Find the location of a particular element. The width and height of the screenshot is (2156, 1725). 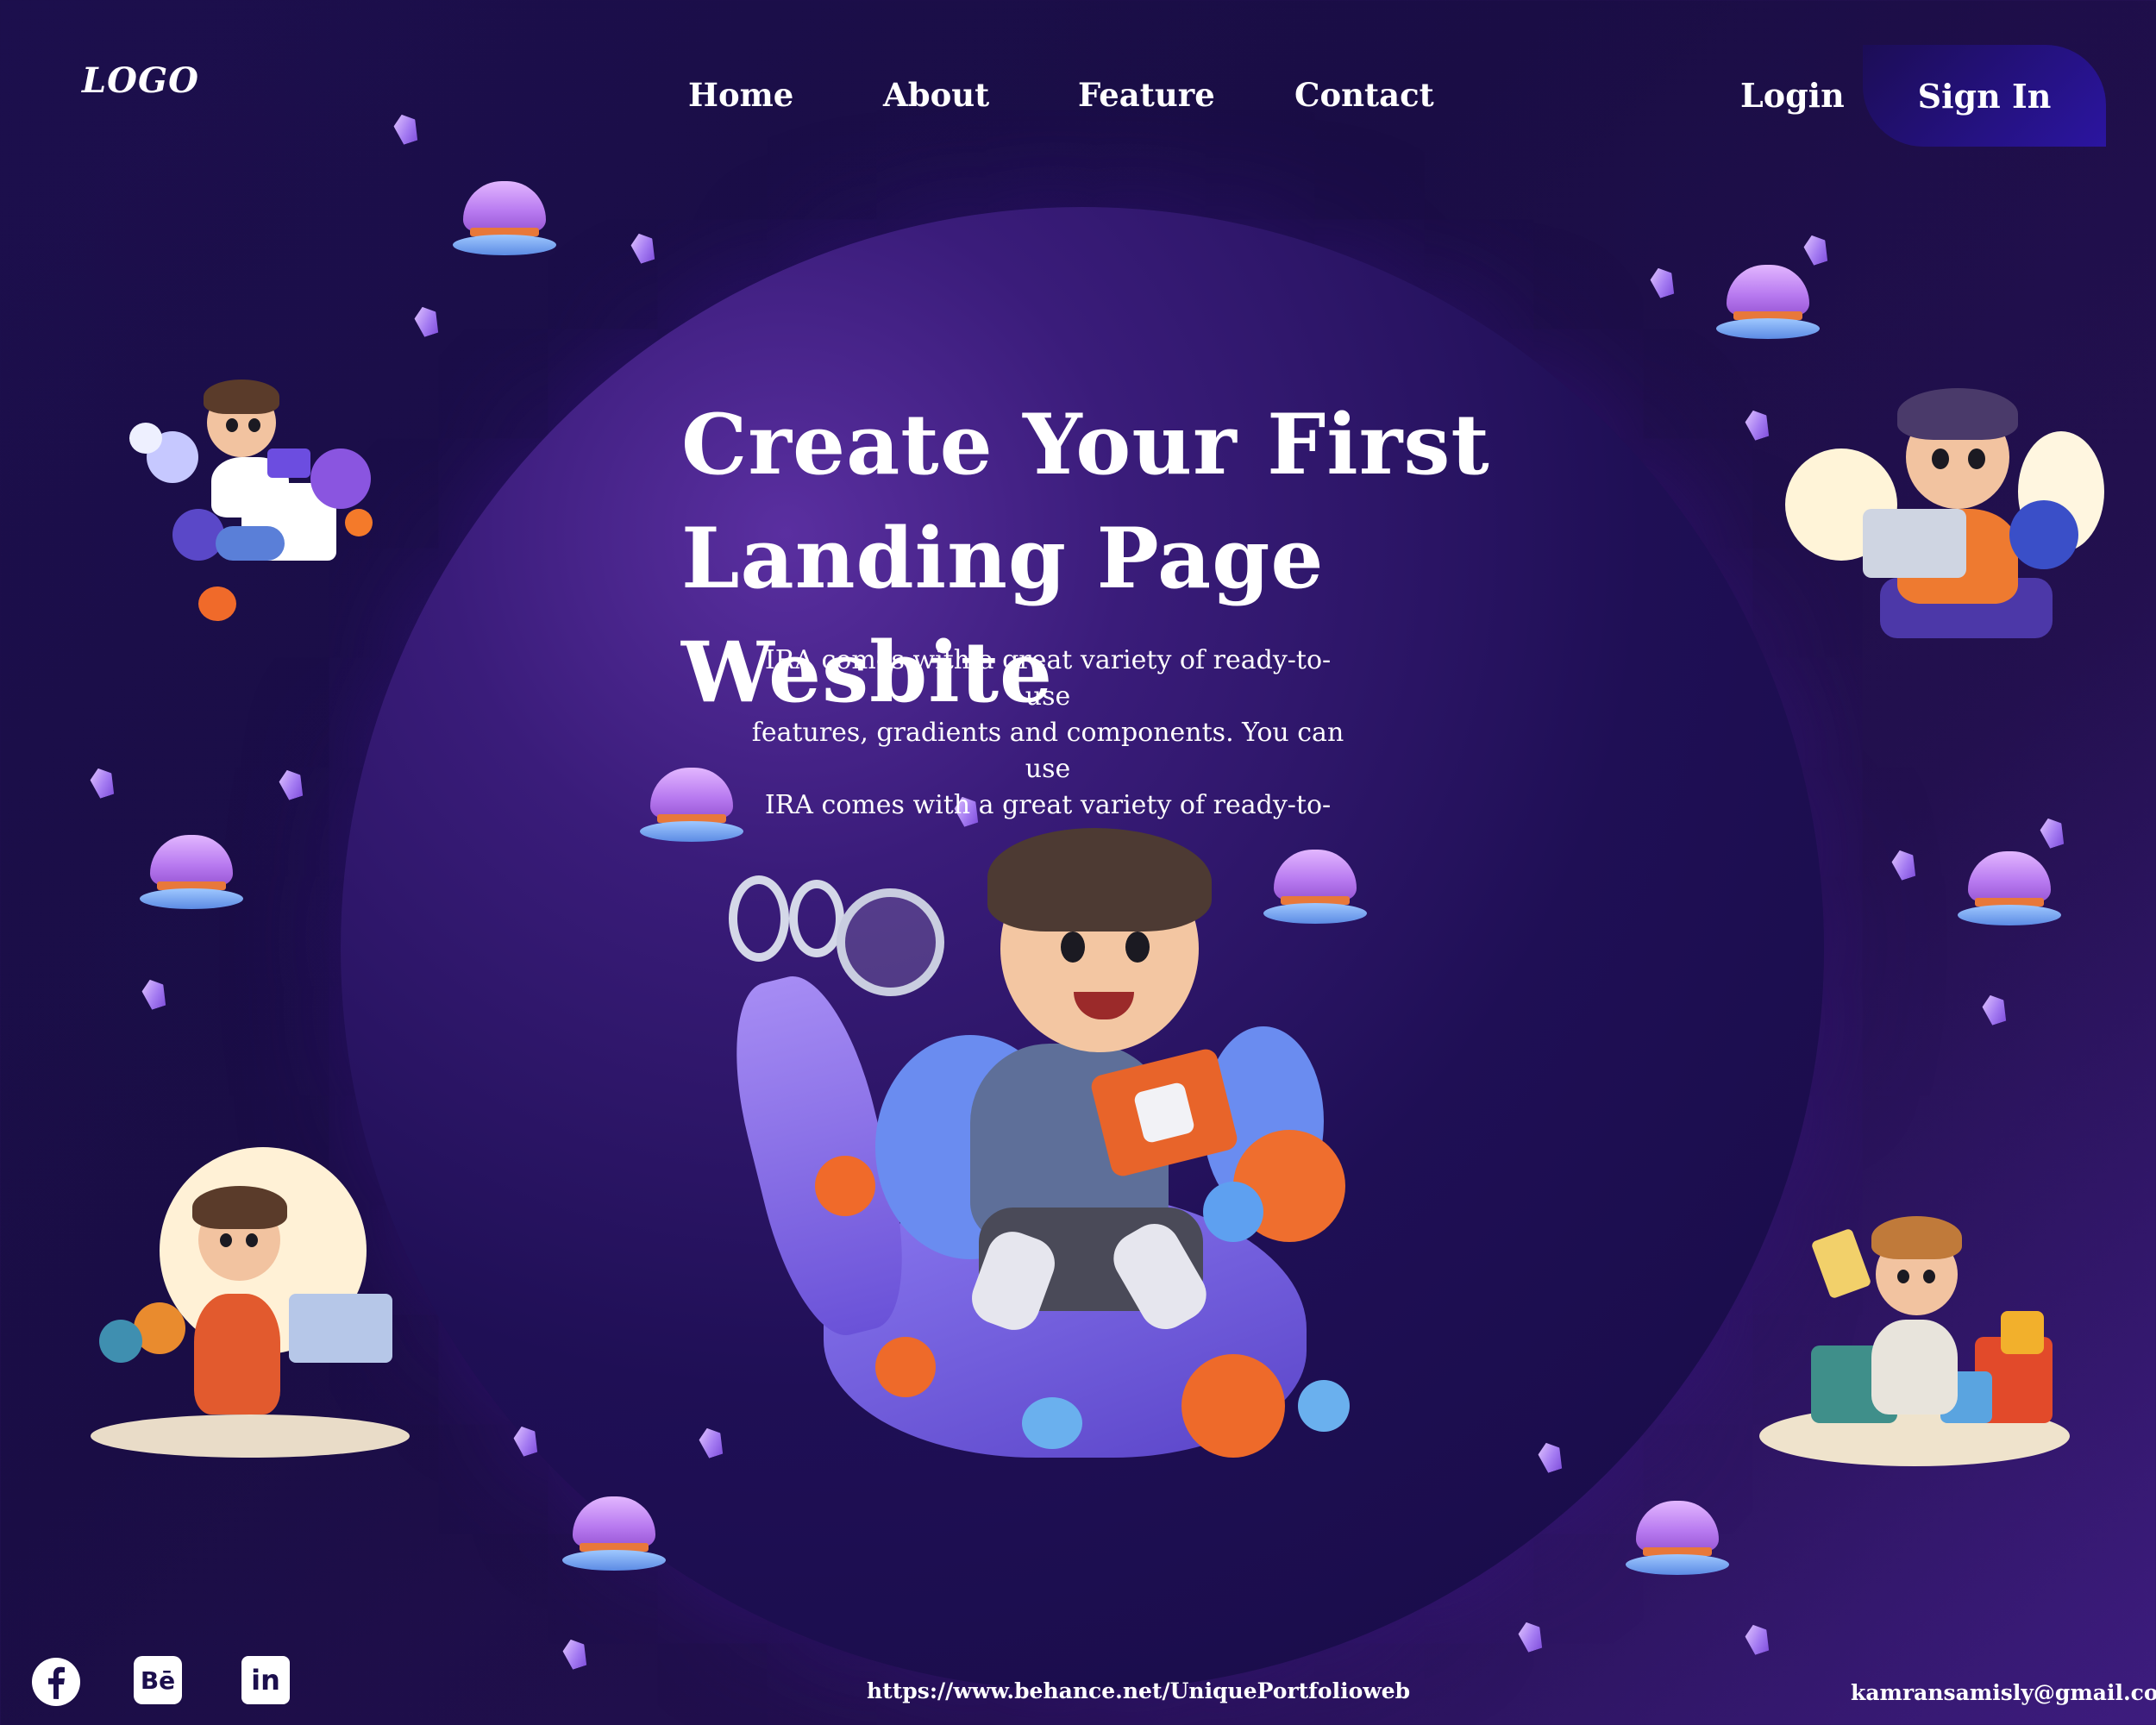

nav-link-feature: Feature is located at coordinates (1146, 95).